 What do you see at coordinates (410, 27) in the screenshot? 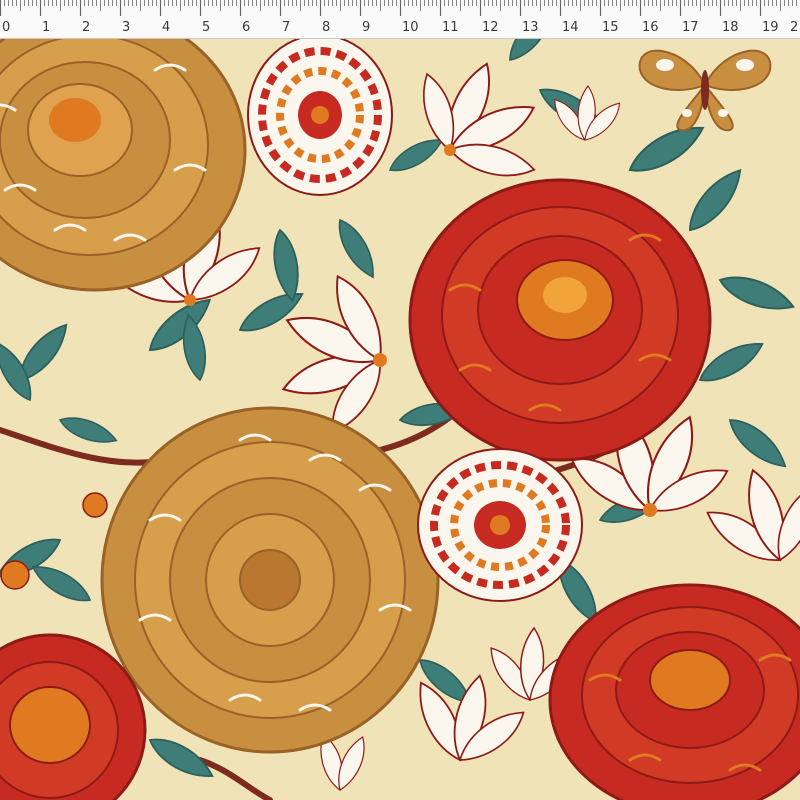
I see `ruler-label: 10` at bounding box center [410, 27].